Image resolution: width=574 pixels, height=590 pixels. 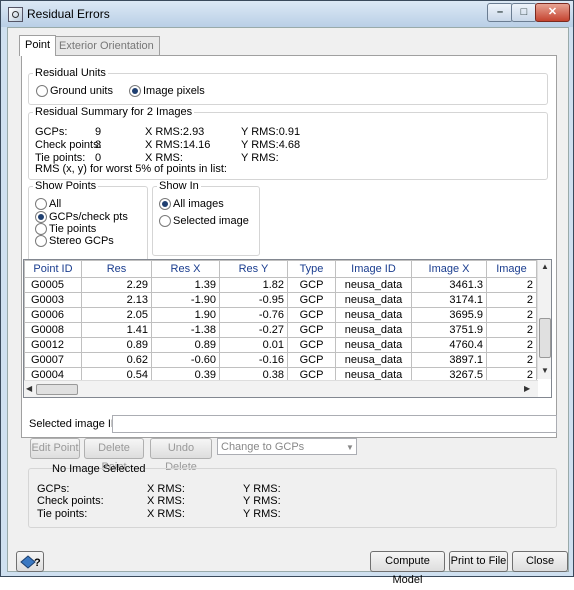 I want to click on horizontal-scroll-thumb, so click(x=57, y=389).